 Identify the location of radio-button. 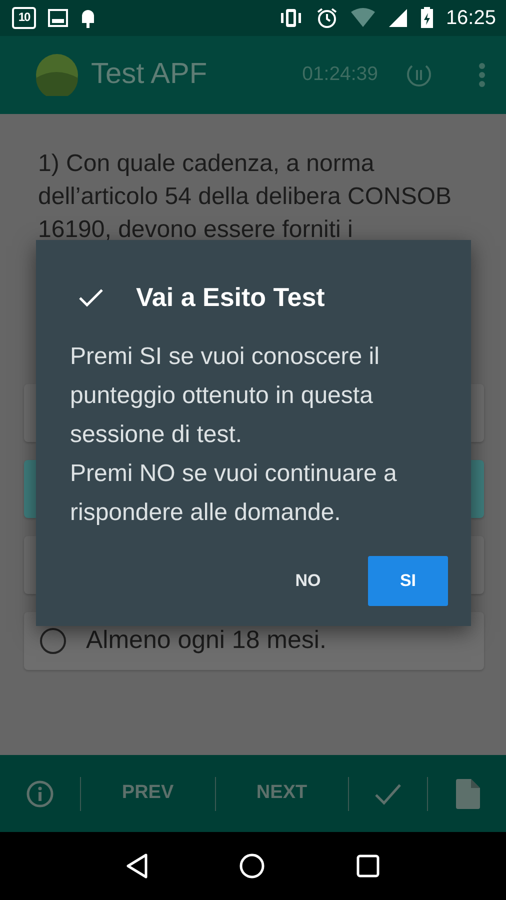
(53, 641).